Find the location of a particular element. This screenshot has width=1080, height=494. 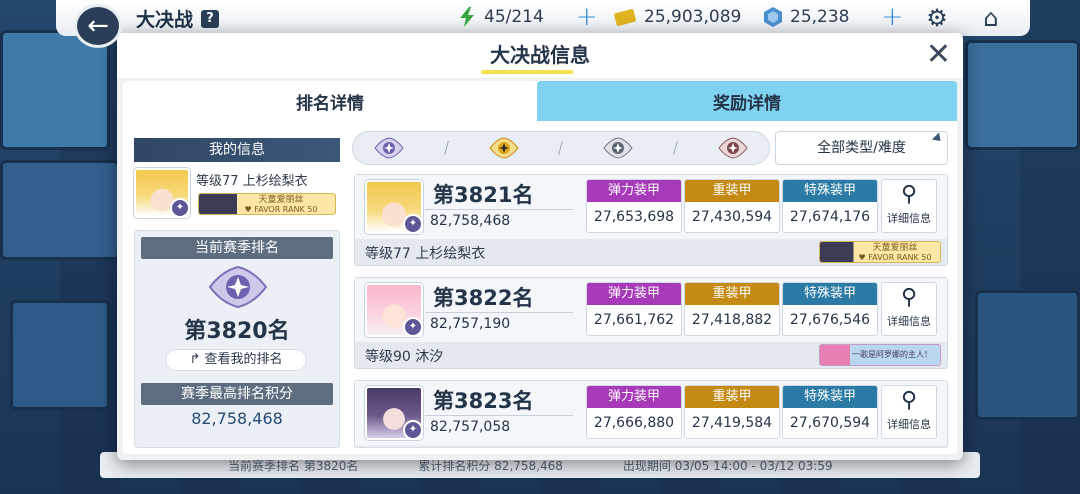

tab-bar: 排名详情 奖励详情 is located at coordinates (540, 101).